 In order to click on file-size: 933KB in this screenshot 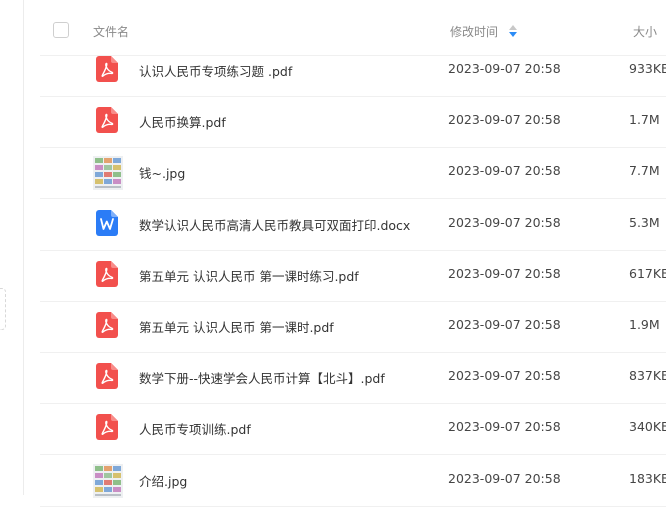, I will do `click(647, 68)`.